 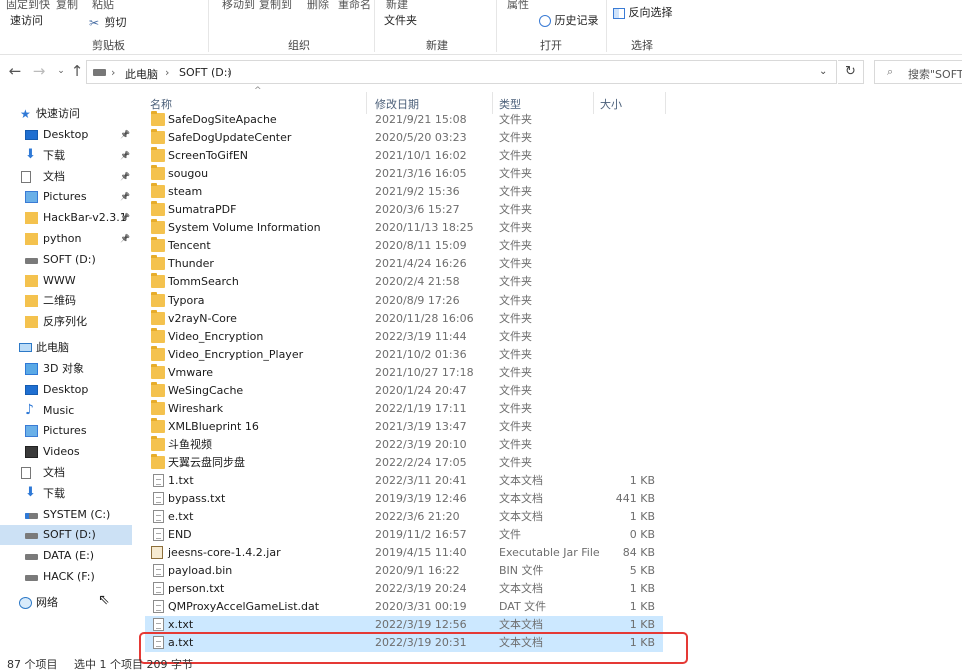 I want to click on file-type: 文本文档, so click(x=521, y=625).